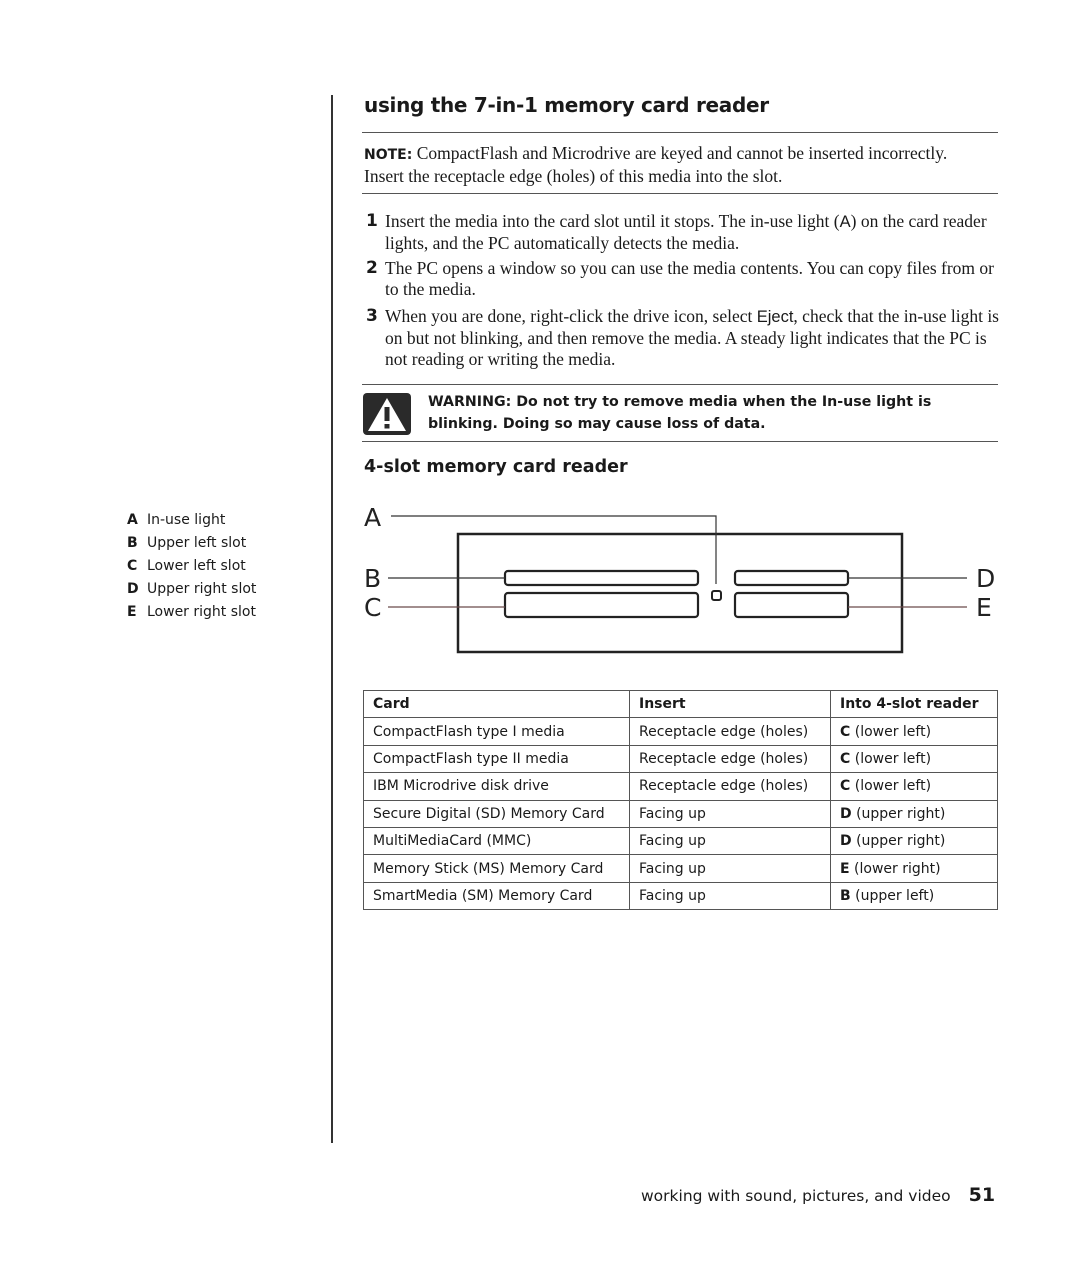 This screenshot has width=1080, height=1270. Describe the element at coordinates (197, 543) in the screenshot. I see `legend-label: Upper left slot` at that location.